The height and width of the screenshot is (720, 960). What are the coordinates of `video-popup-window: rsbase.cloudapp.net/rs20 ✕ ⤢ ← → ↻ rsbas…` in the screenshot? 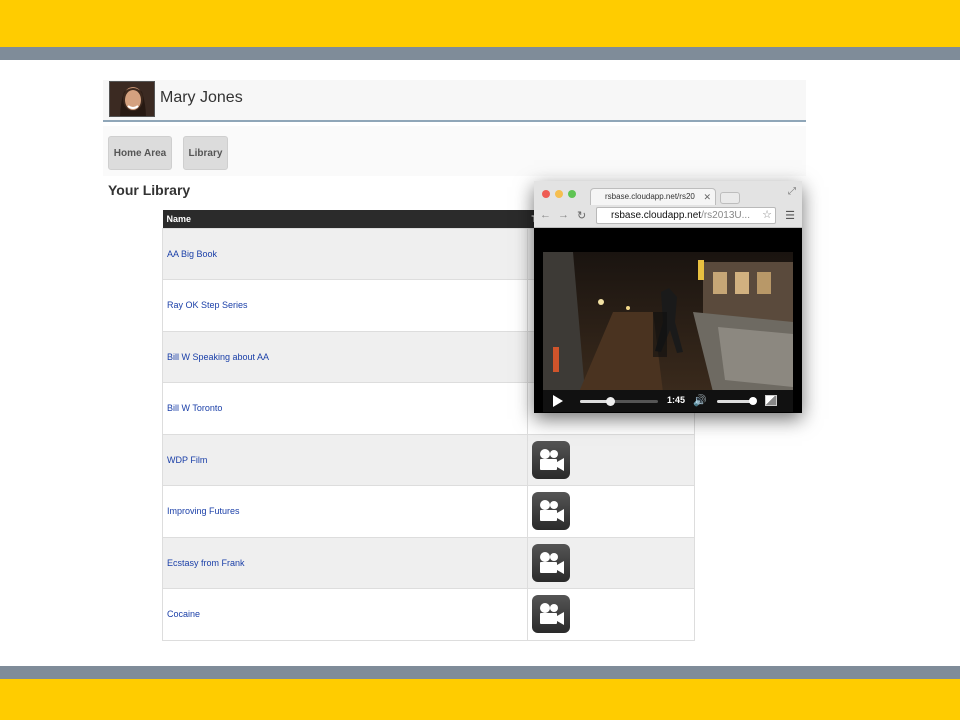 It's located at (668, 297).